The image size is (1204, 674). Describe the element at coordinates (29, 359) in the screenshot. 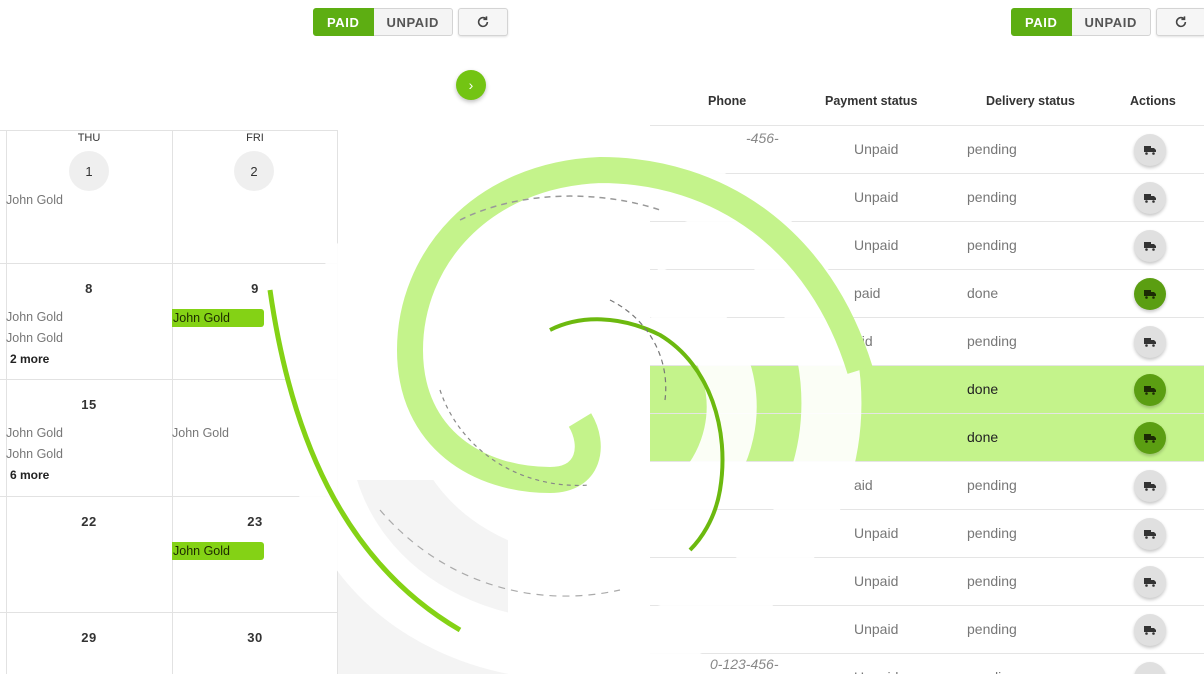

I see `more-events-link: 2 more` at that location.